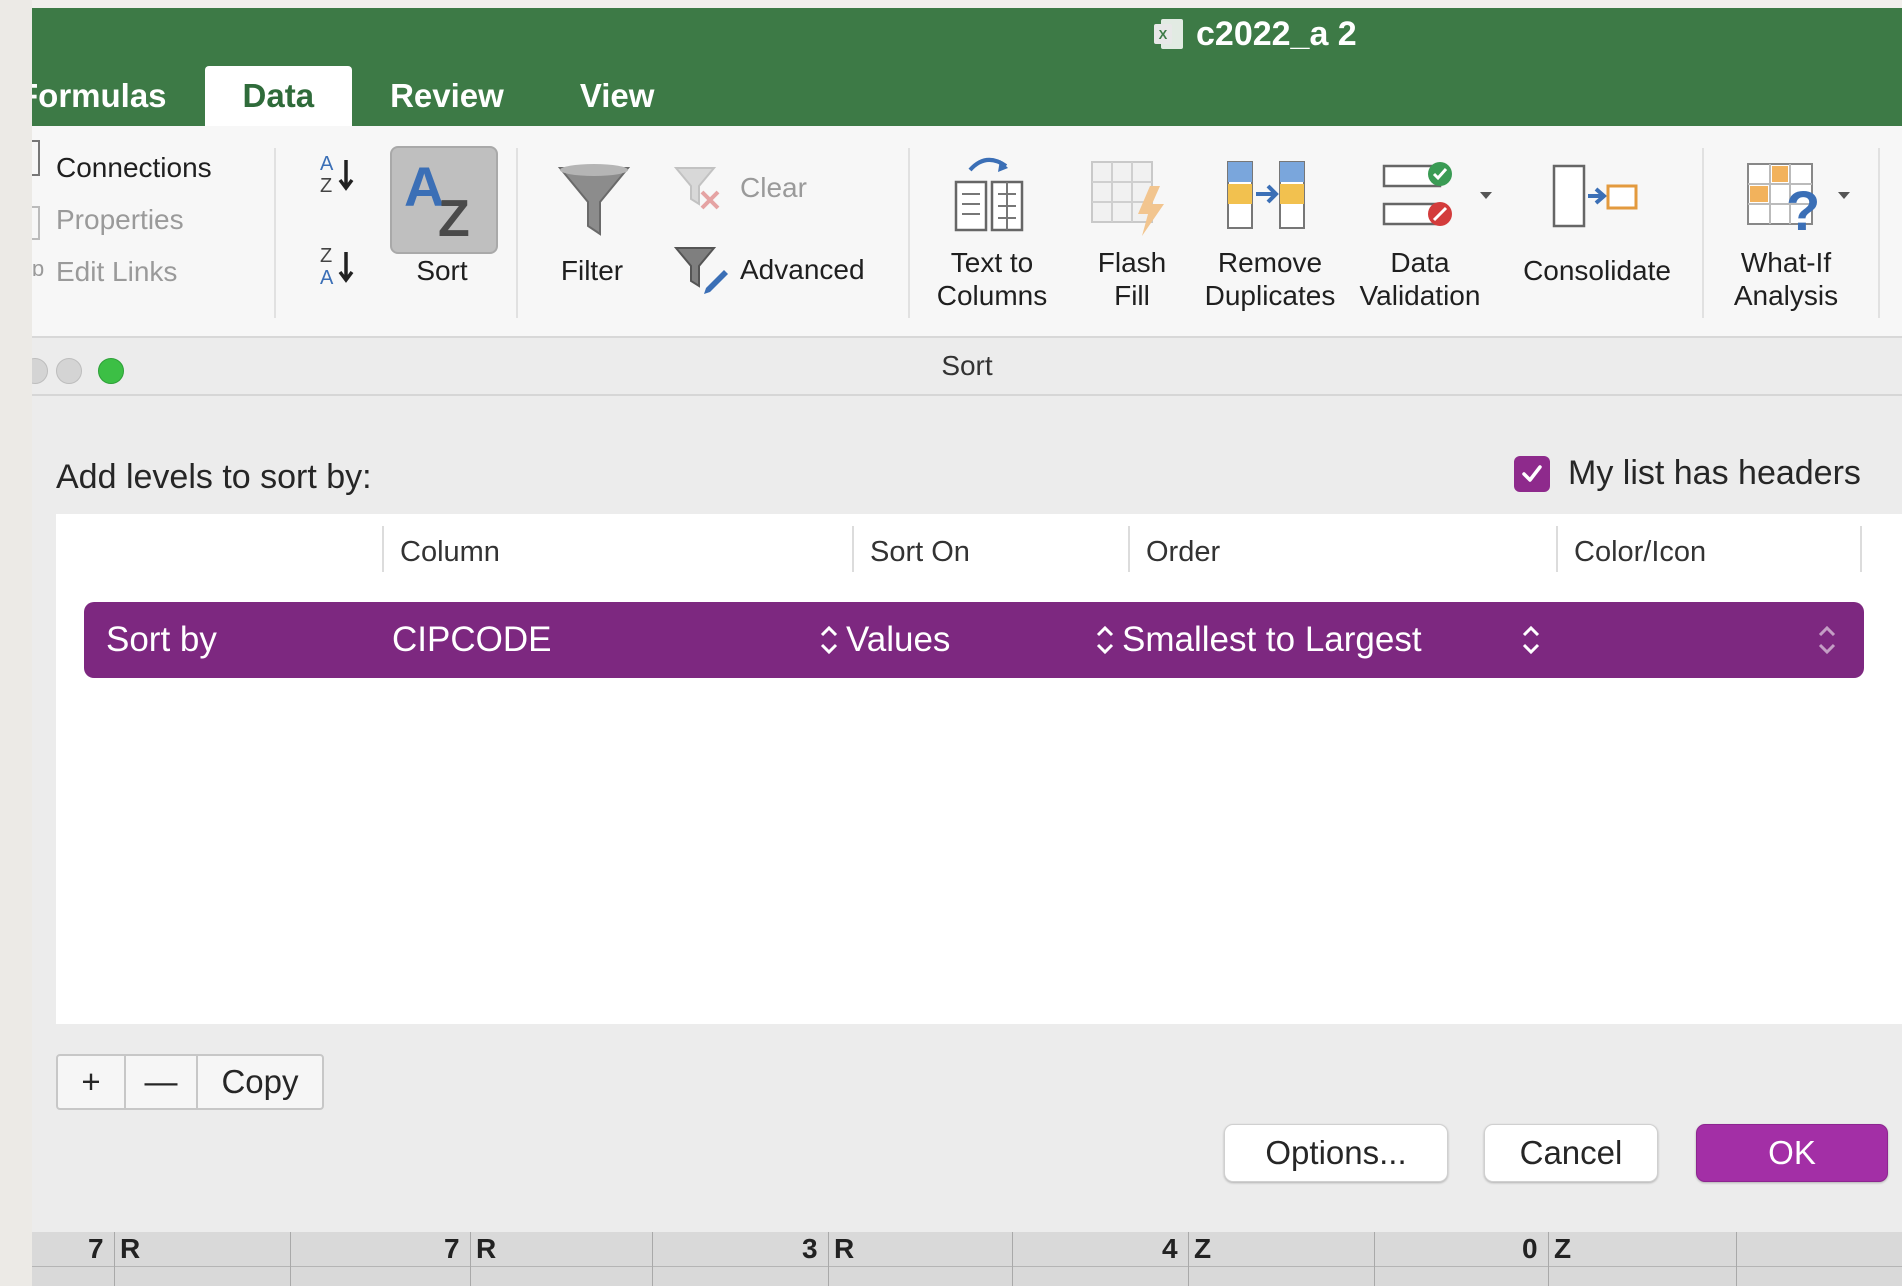  What do you see at coordinates (967, 367) in the screenshot?
I see `sort-dialog-titlebar: Sort` at bounding box center [967, 367].